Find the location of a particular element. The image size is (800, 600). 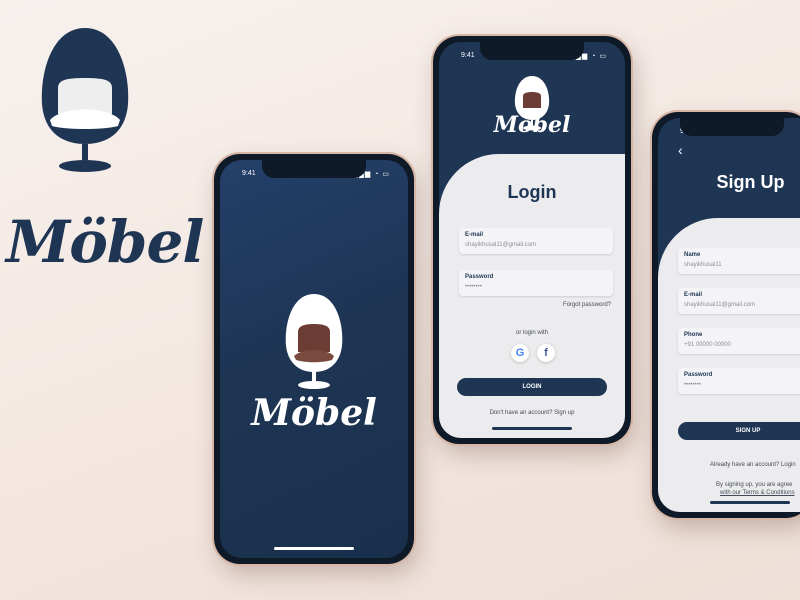

login-link: Already have an account? Login is located at coordinates (753, 465).